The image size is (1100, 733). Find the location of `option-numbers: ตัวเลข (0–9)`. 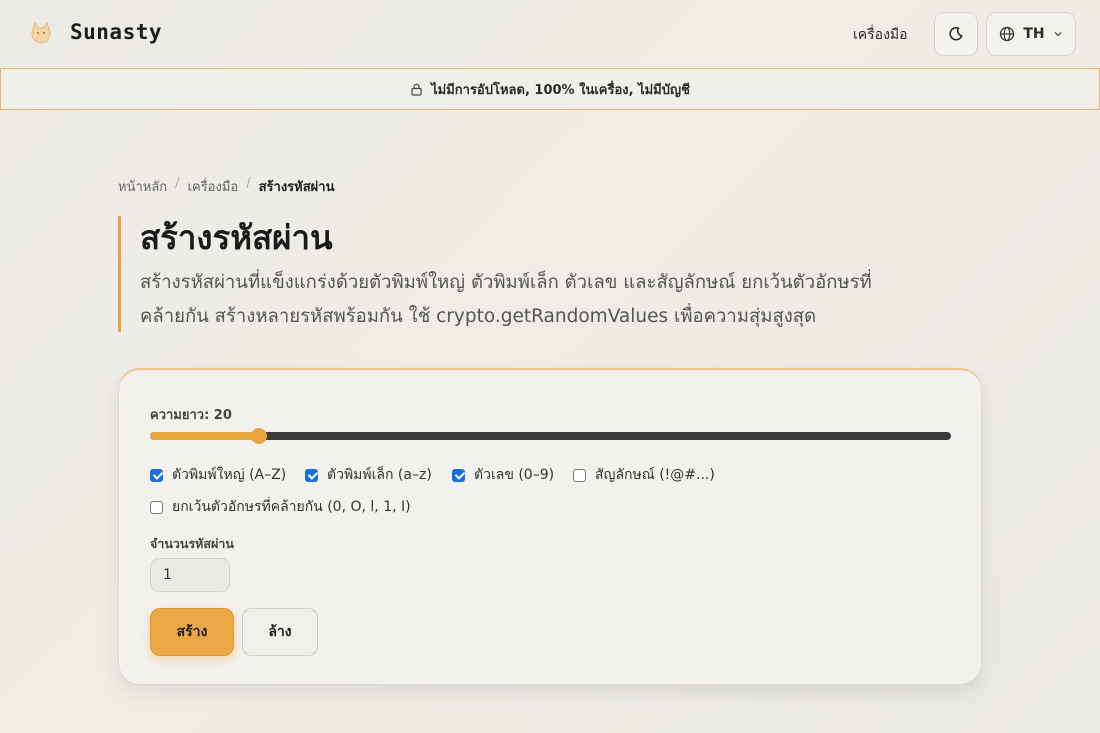

option-numbers: ตัวเลข (0–9) is located at coordinates (503, 475).